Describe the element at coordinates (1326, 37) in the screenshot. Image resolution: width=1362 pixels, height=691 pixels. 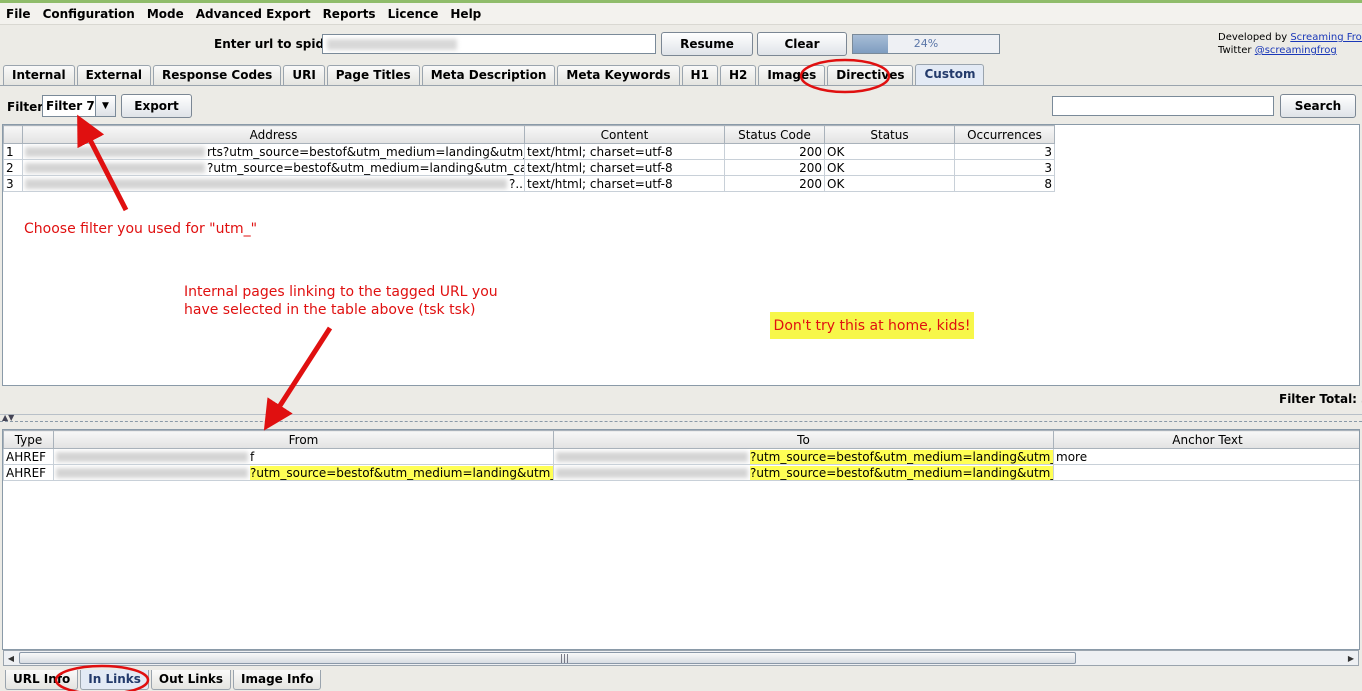
I see `developer-link: Screaming Frog` at that location.